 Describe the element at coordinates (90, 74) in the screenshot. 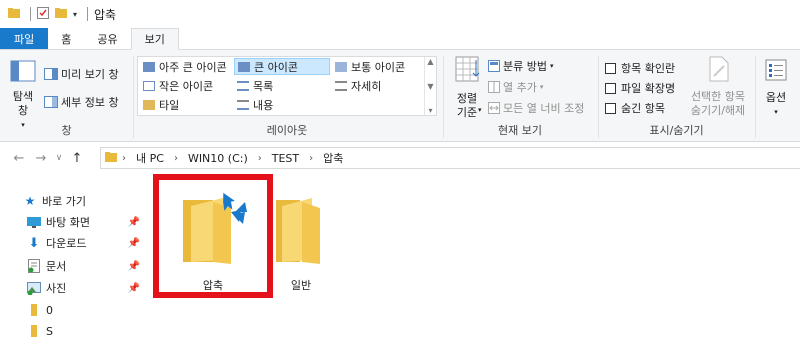

I see `preview-pane-label: 미리 보기 창` at that location.